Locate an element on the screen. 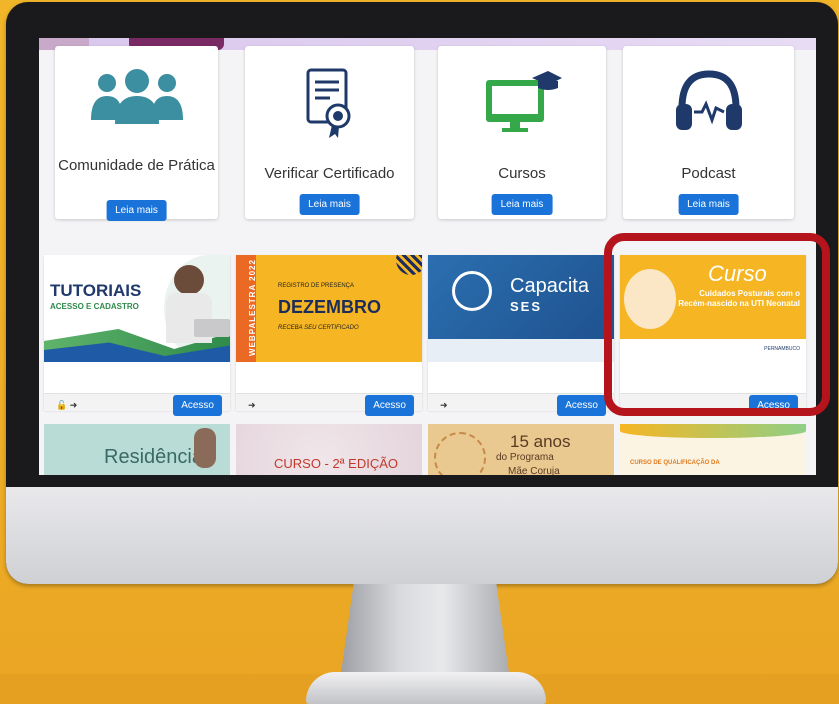 The image size is (839, 704). banner-title: Capacita is located at coordinates (549, 286).